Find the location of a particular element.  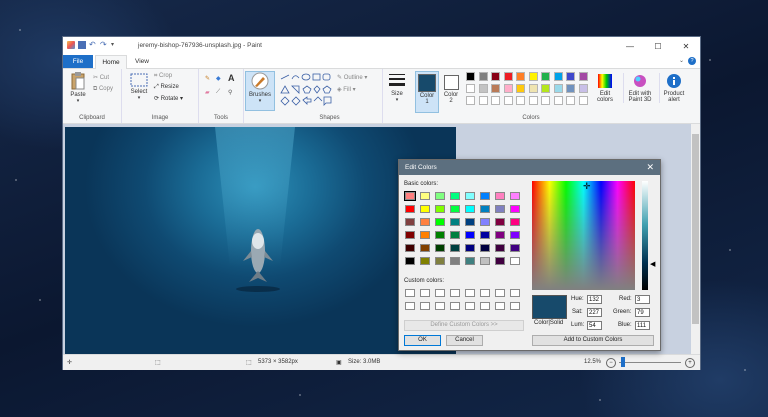

cancel-button: Cancel is located at coordinates (464, 340).